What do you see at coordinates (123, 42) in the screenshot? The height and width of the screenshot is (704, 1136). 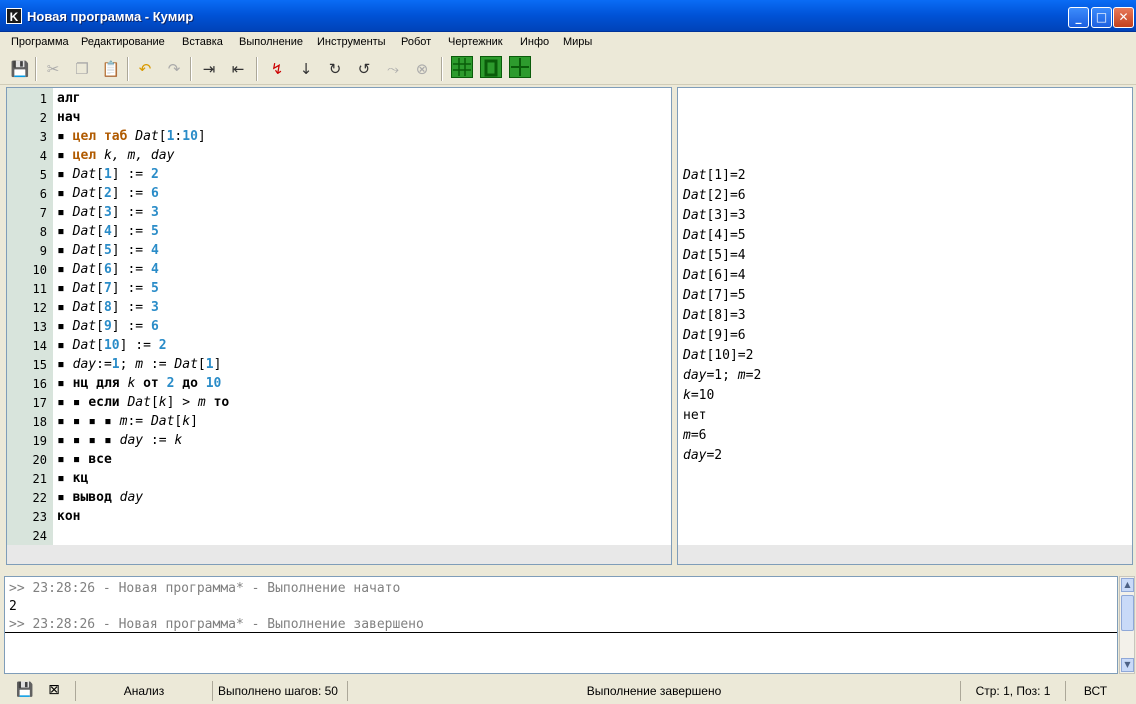 I see `menu-edit: Редактирование` at bounding box center [123, 42].